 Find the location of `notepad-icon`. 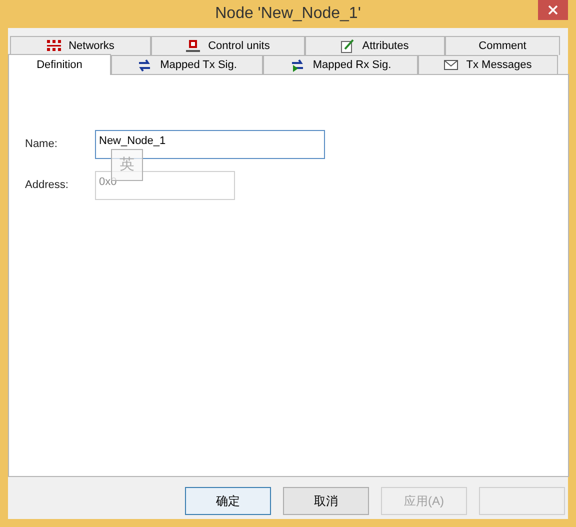

notepad-icon is located at coordinates (347, 46).